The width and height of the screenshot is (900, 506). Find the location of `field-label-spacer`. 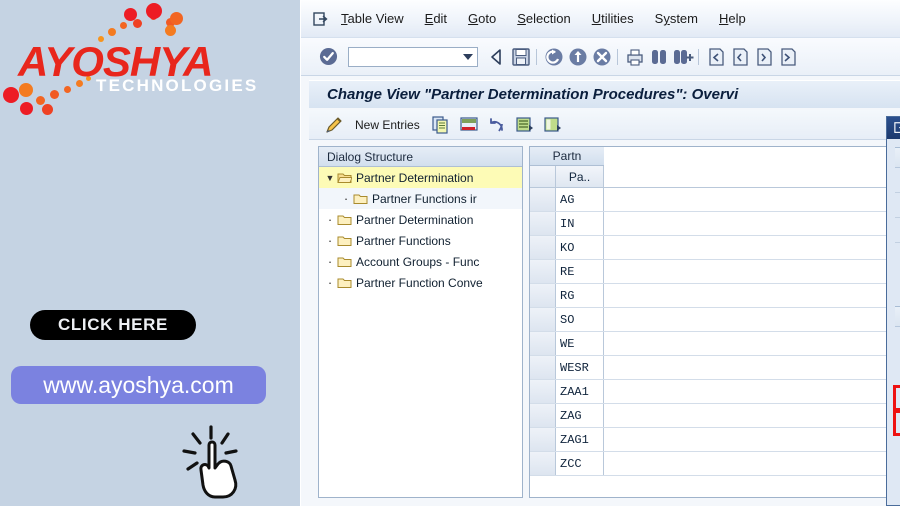

field-label-spacer is located at coordinates (897, 255).